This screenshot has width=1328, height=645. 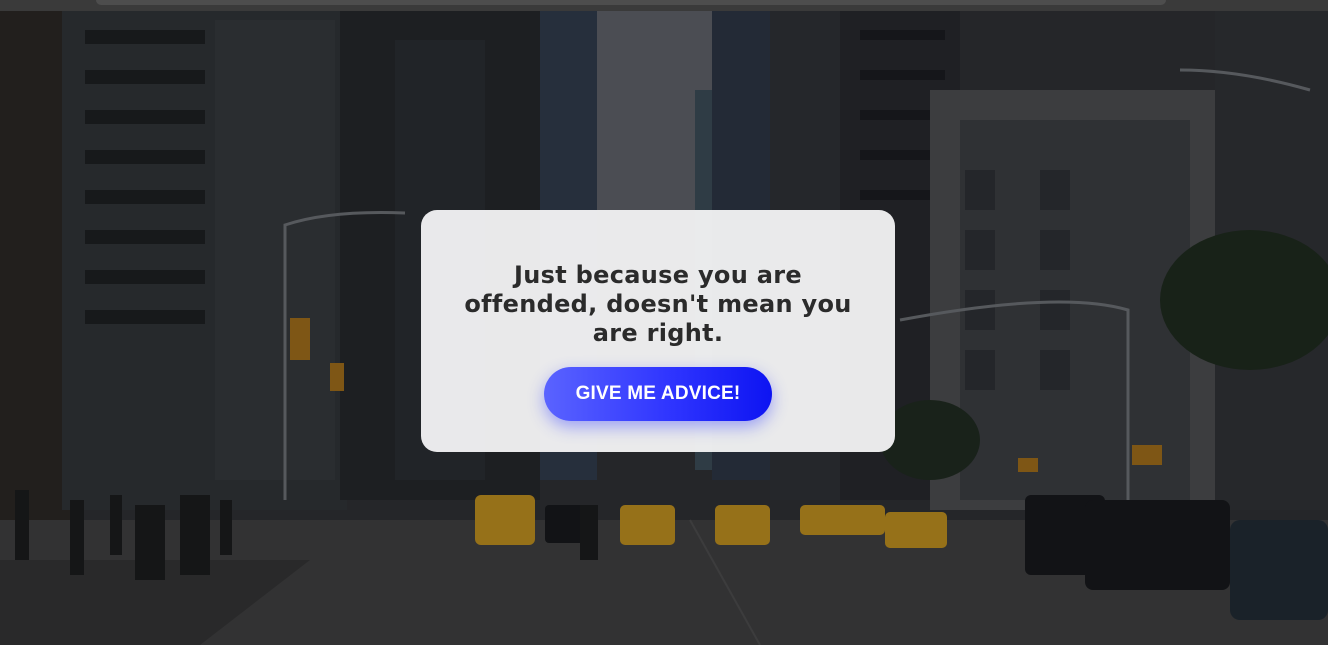 I want to click on give-me-advice-button: GIVE ME ADVICE!, so click(x=658, y=394).